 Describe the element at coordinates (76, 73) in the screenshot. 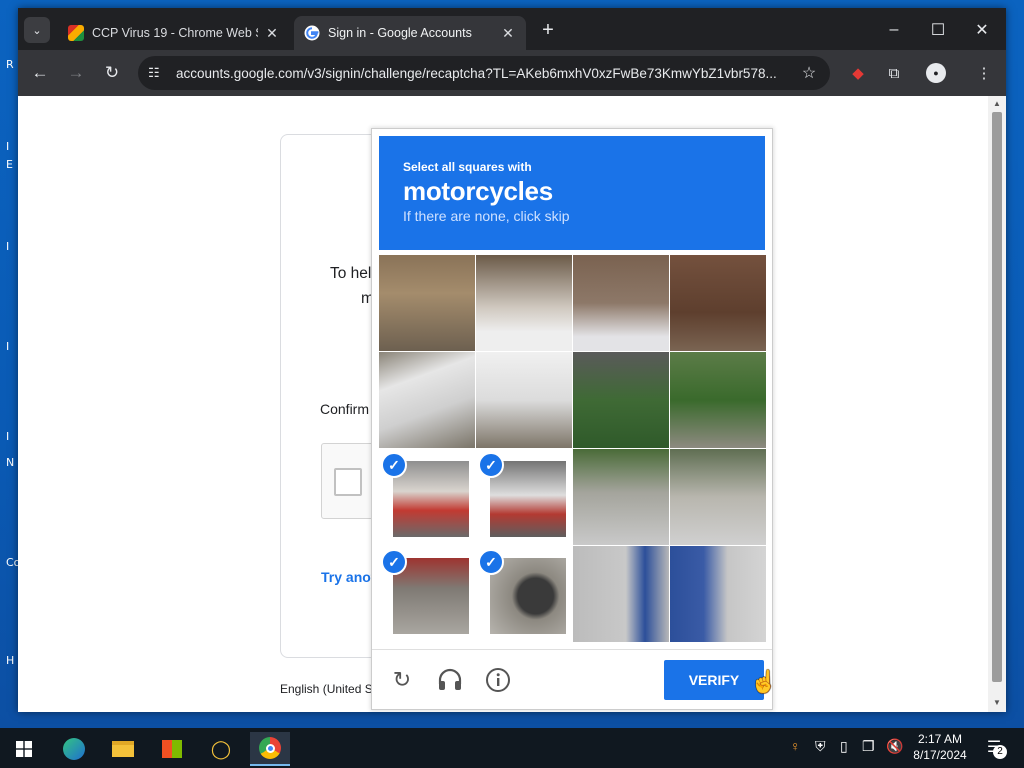

I see `forward-arrow-icon: →` at that location.